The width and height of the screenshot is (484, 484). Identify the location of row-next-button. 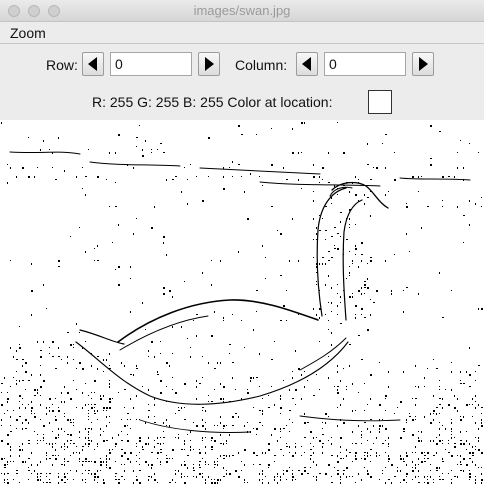
(209, 64).